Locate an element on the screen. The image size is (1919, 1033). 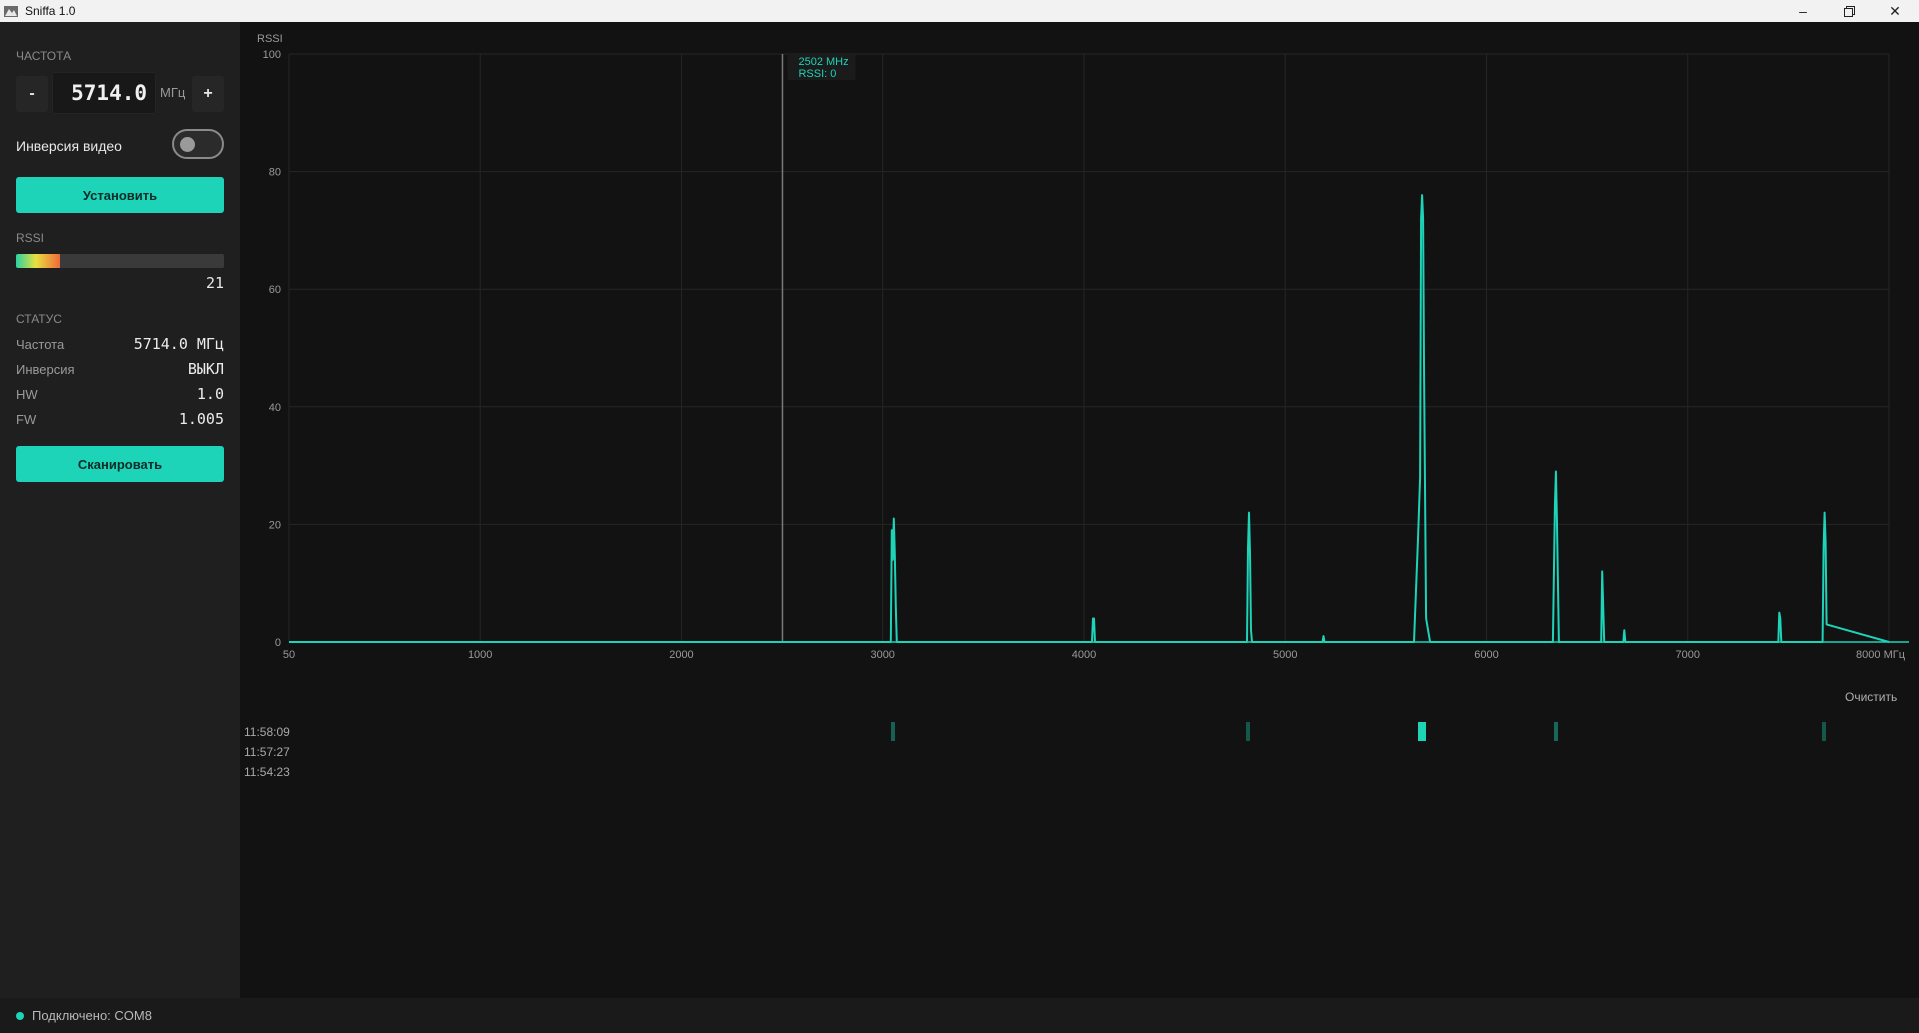
status-bar: Подключено: COM8 is located at coordinates (959, 1015).